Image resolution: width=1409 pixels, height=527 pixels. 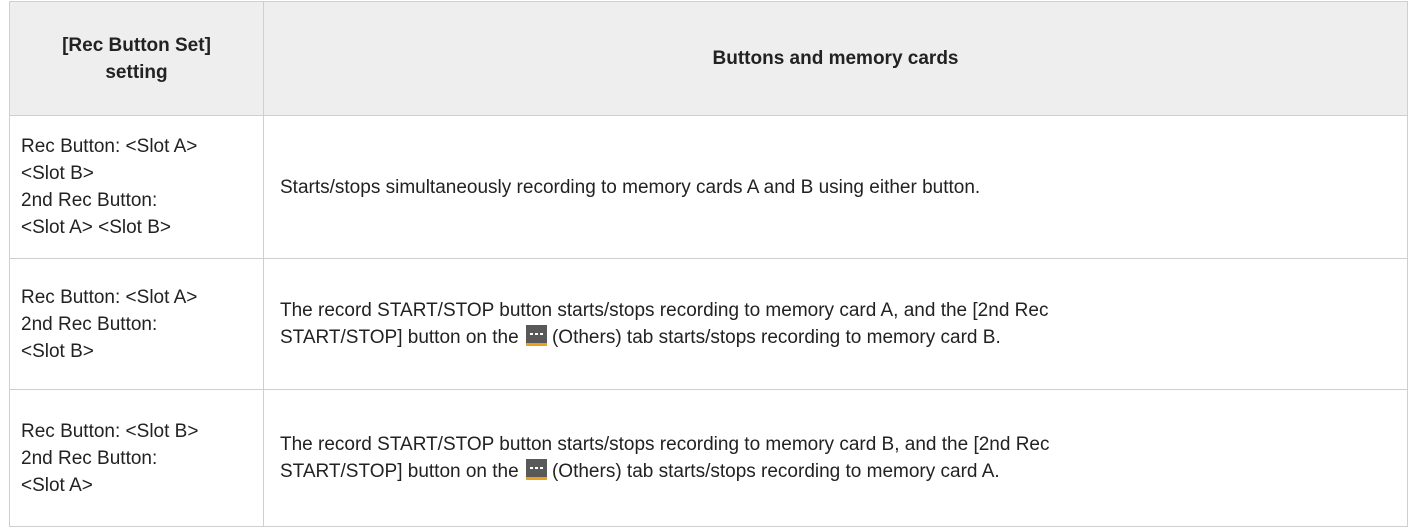 I want to click on setting-line: <Slot A>, so click(x=57, y=485).